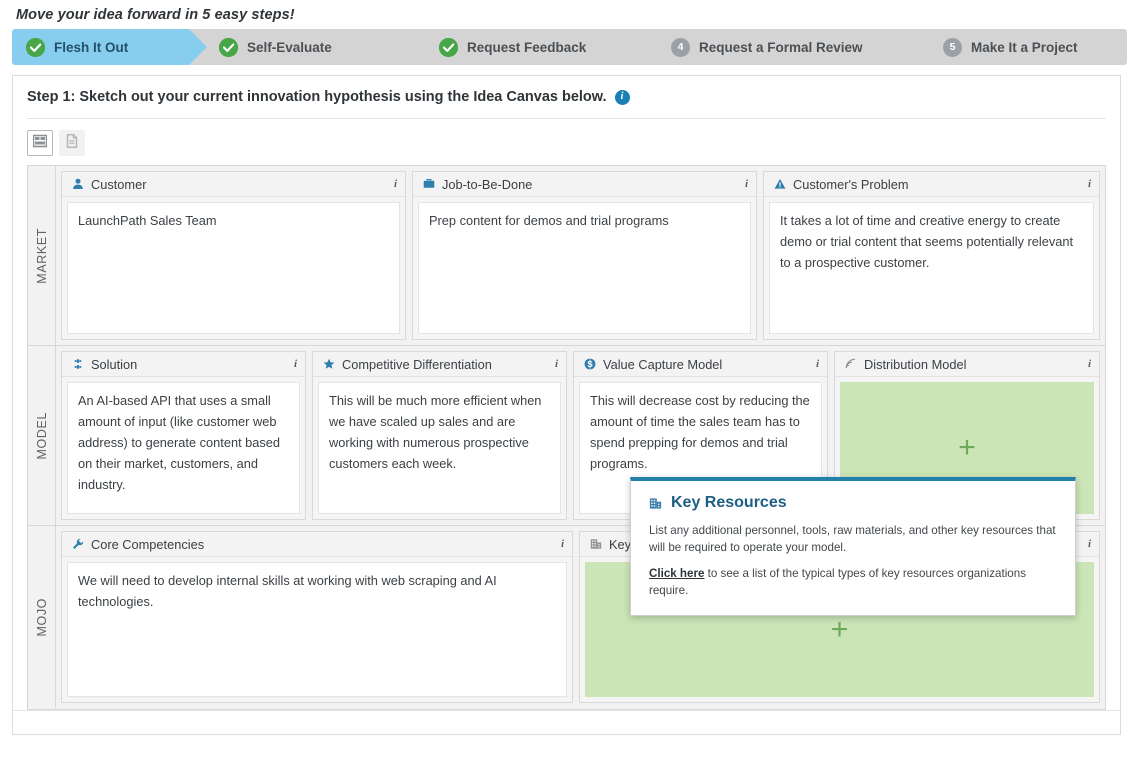  I want to click on row-label-model: MODEL, so click(42, 435).